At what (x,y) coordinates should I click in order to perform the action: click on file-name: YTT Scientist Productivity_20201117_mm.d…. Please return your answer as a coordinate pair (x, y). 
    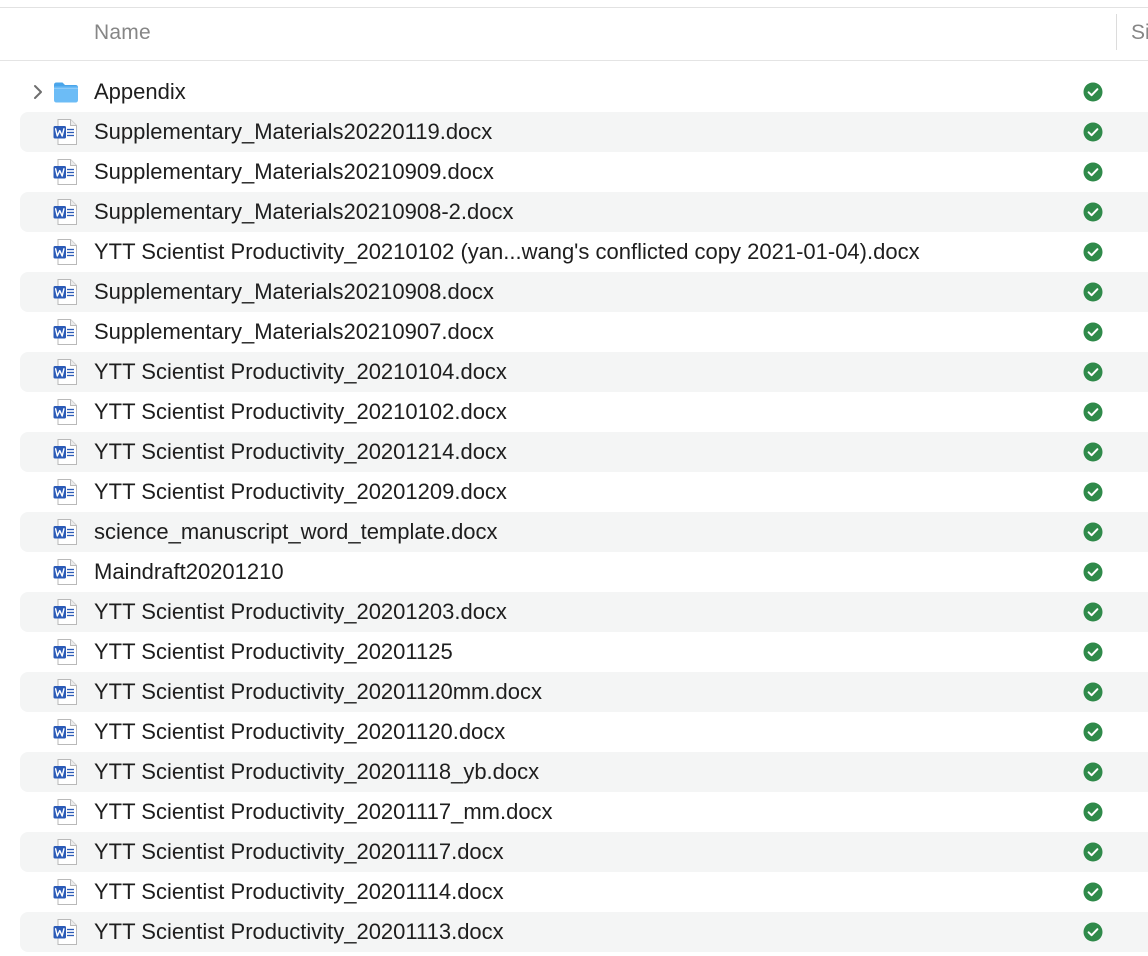
    Looking at the image, I should click on (323, 811).